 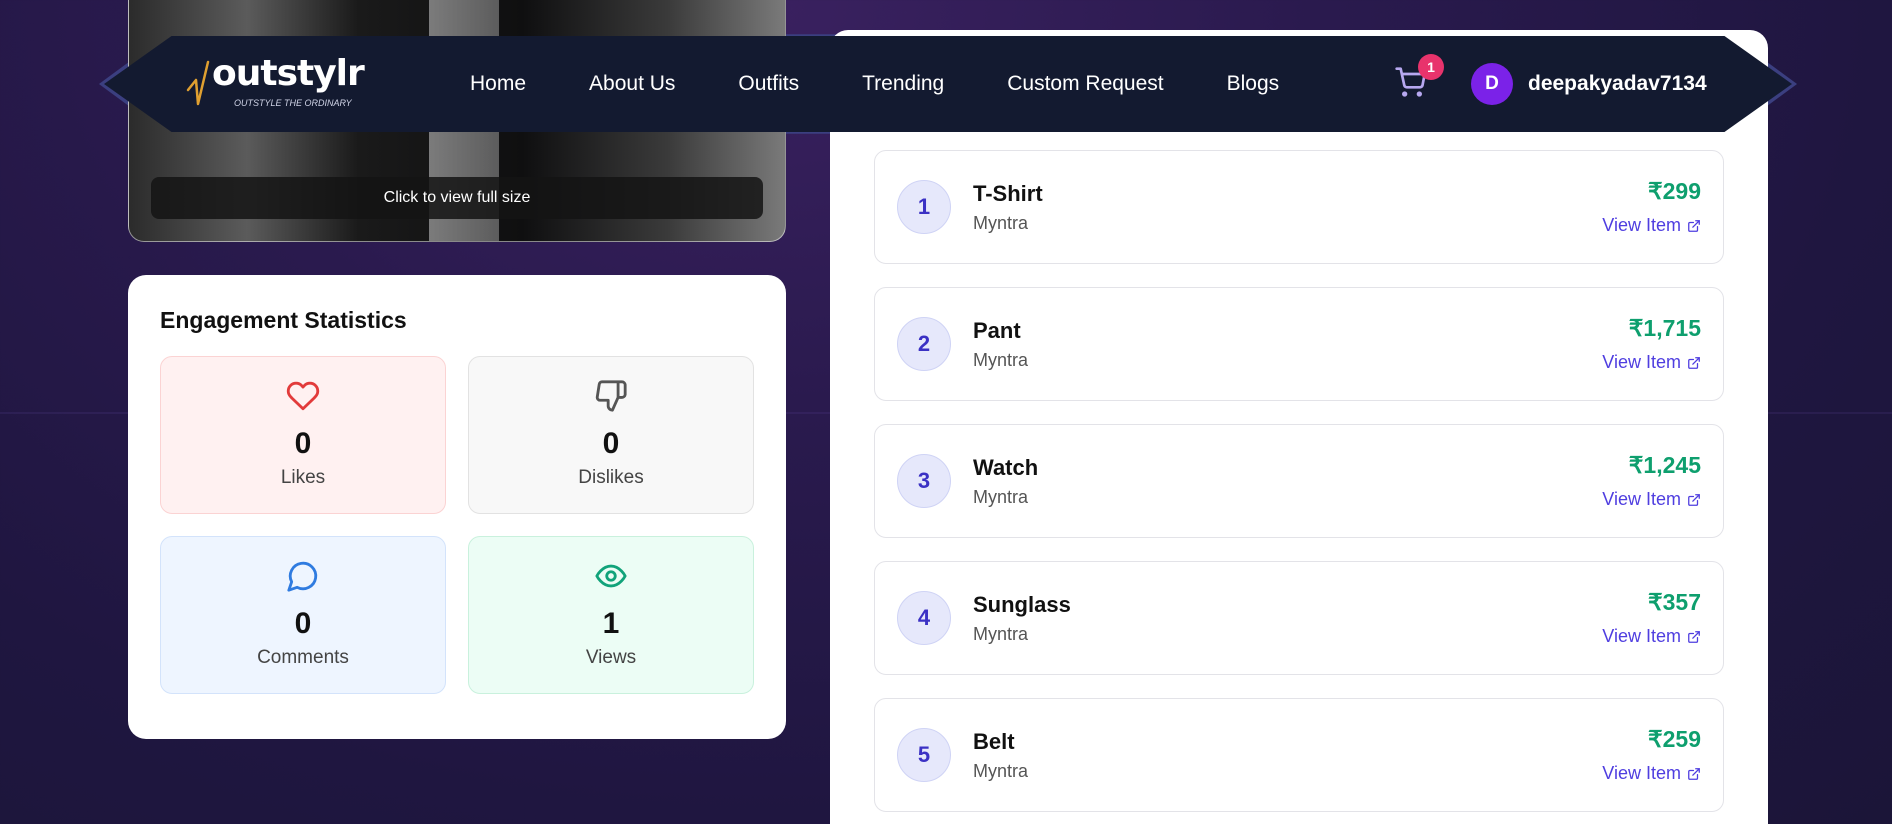 What do you see at coordinates (924, 344) in the screenshot?
I see `item-index-badge: 2` at bounding box center [924, 344].